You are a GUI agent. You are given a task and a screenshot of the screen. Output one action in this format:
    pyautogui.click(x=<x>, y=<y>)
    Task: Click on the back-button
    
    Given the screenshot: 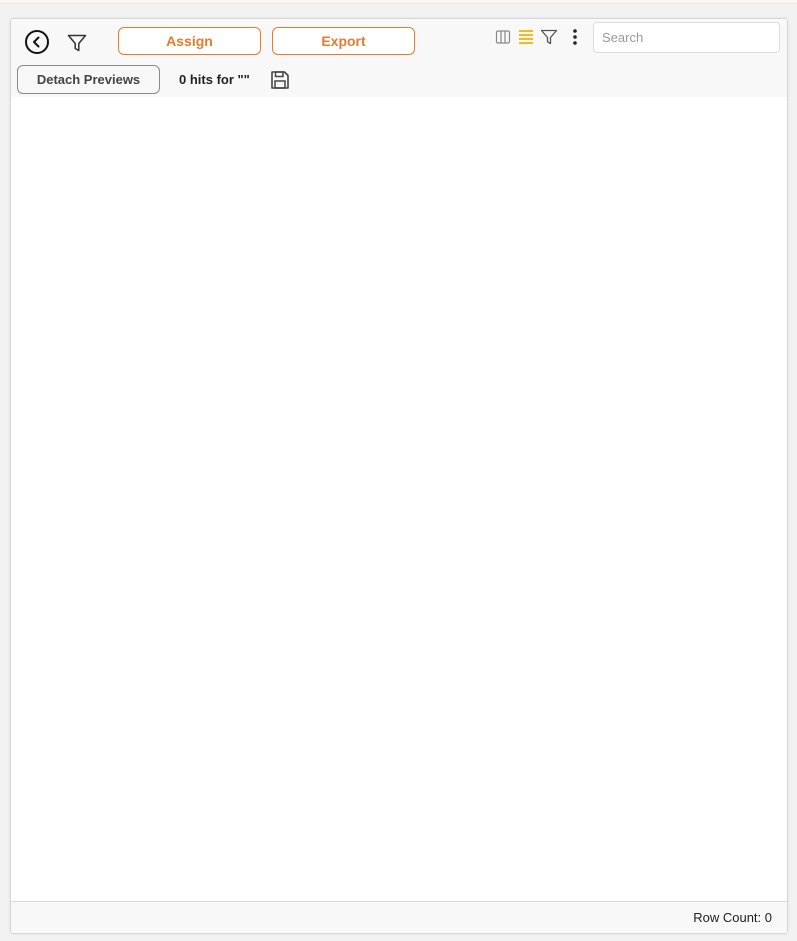 What is the action you would take?
    pyautogui.click(x=37, y=42)
    